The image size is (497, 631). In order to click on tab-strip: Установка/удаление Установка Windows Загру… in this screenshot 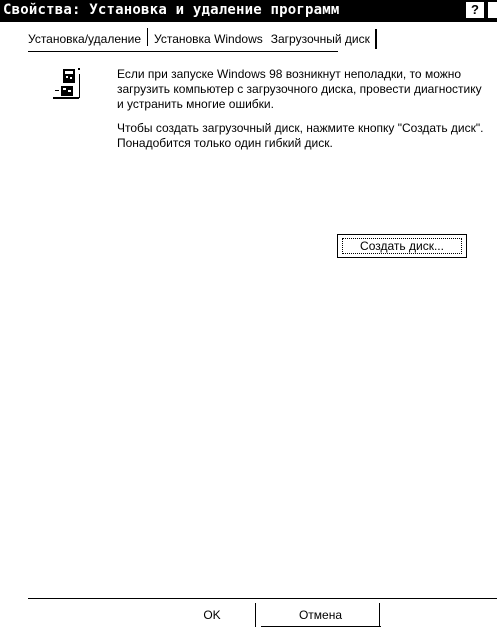, I will do `click(201, 39)`.